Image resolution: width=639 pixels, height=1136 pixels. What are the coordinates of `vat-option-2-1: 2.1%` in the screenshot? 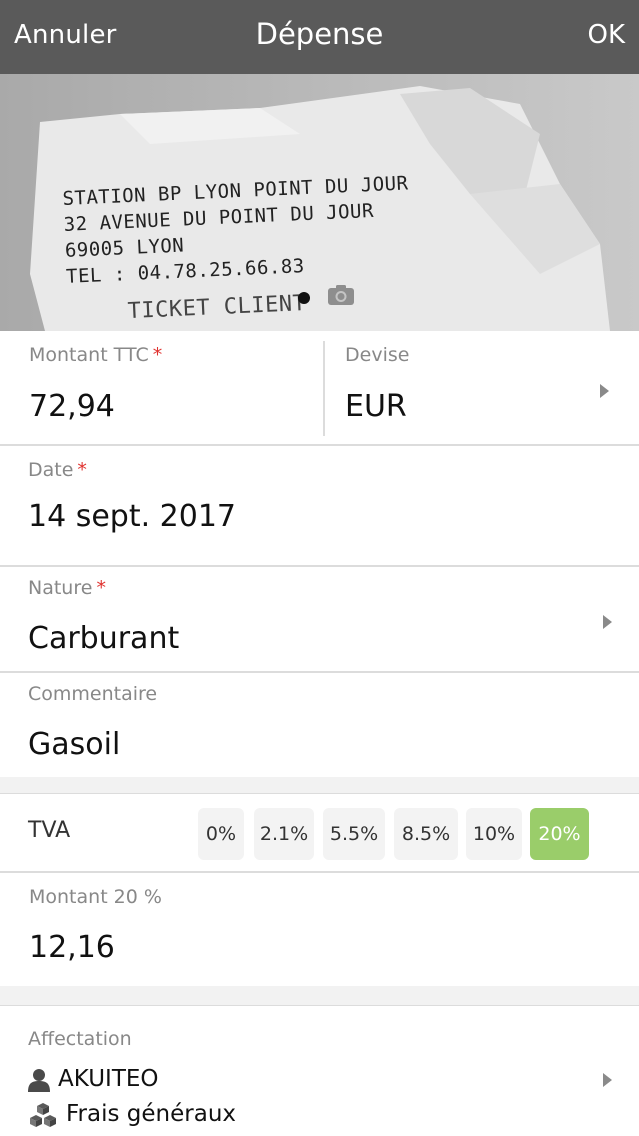 It's located at (284, 834).